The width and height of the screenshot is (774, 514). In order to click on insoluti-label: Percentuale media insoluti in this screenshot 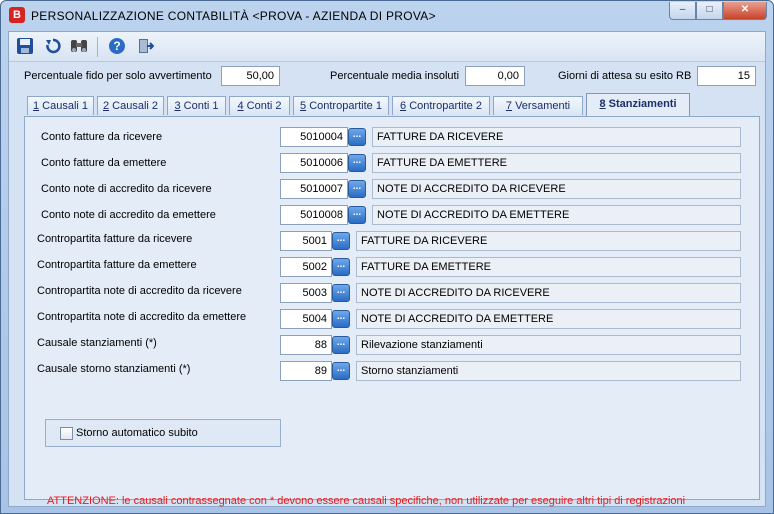, I will do `click(395, 76)`.